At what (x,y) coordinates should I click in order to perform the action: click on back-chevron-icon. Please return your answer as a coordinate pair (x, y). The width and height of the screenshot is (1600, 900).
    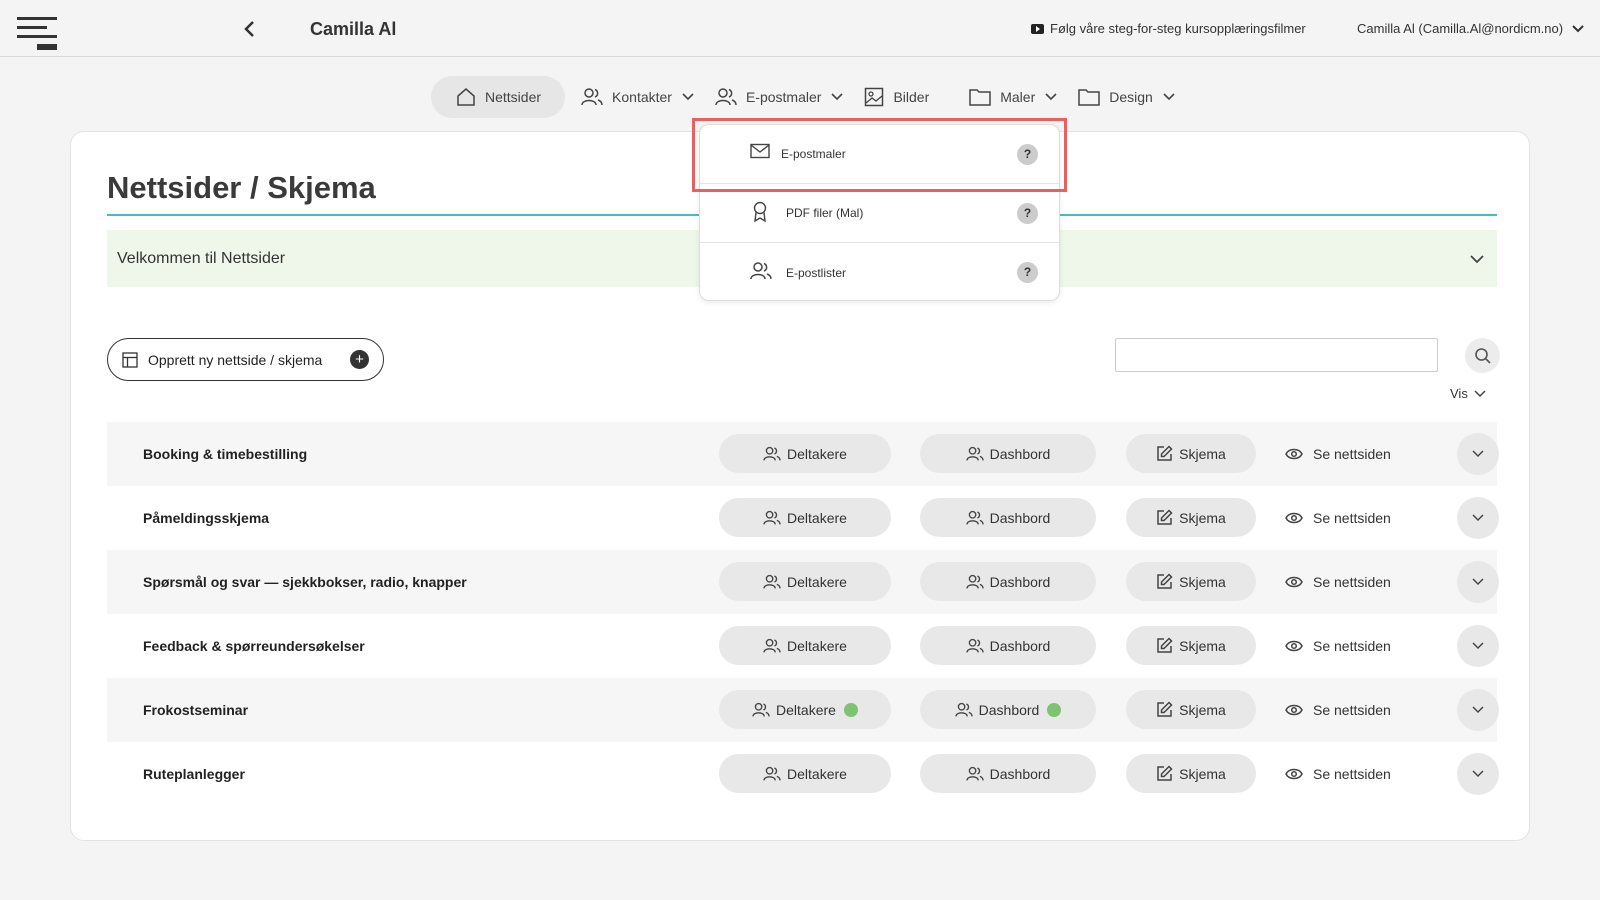
    Looking at the image, I should click on (250, 29).